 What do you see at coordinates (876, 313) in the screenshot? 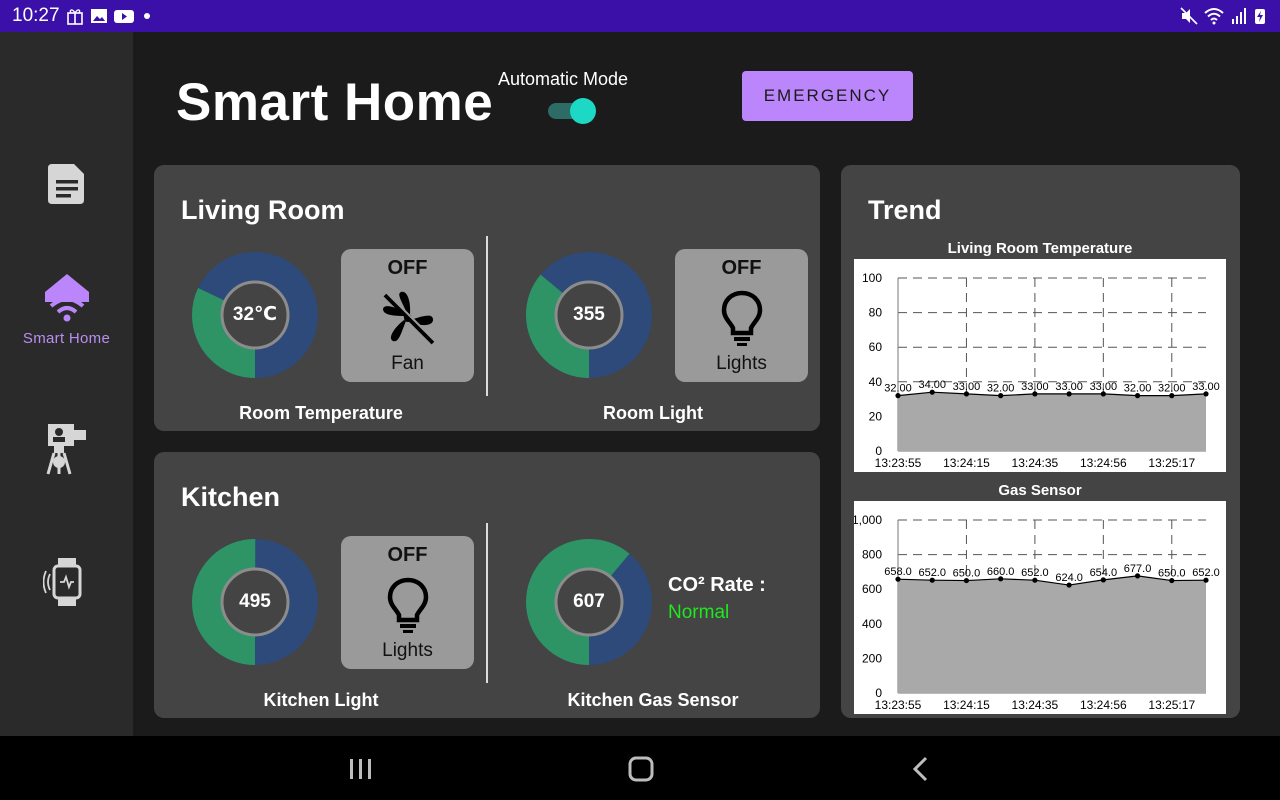
I see `y-tick-label: 80` at bounding box center [876, 313].